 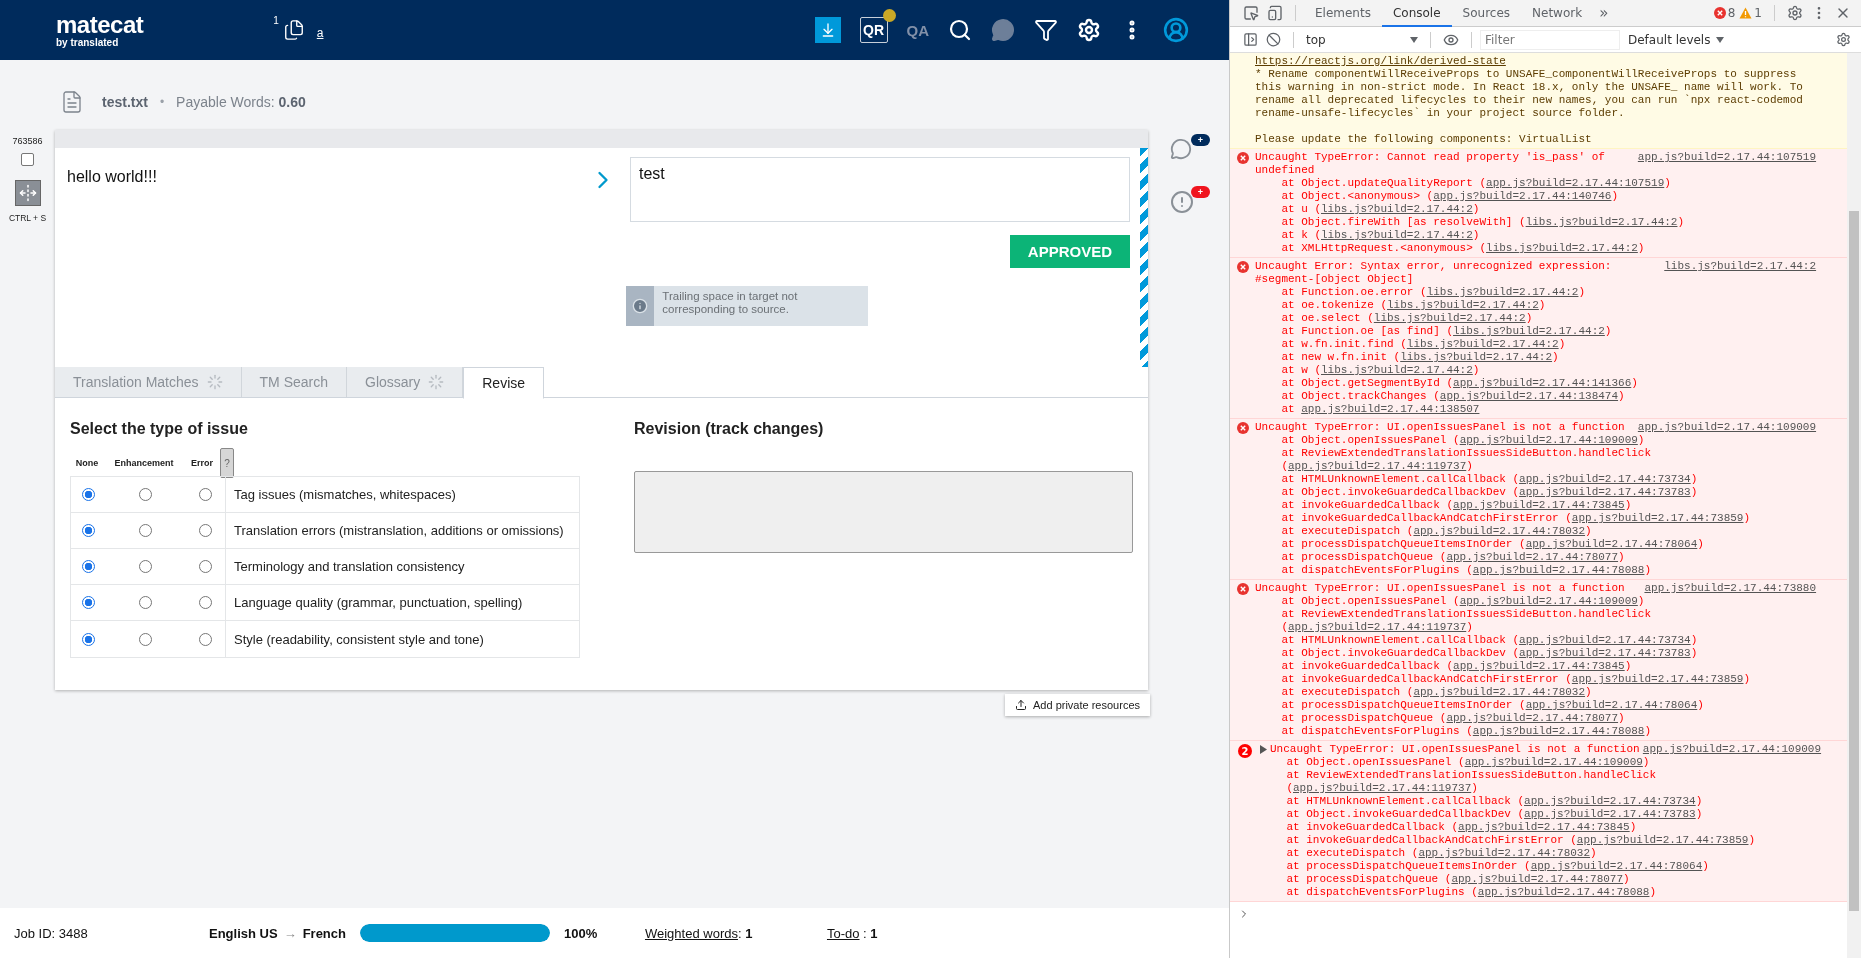 What do you see at coordinates (320, 33) in the screenshot?
I see `job-link: a` at bounding box center [320, 33].